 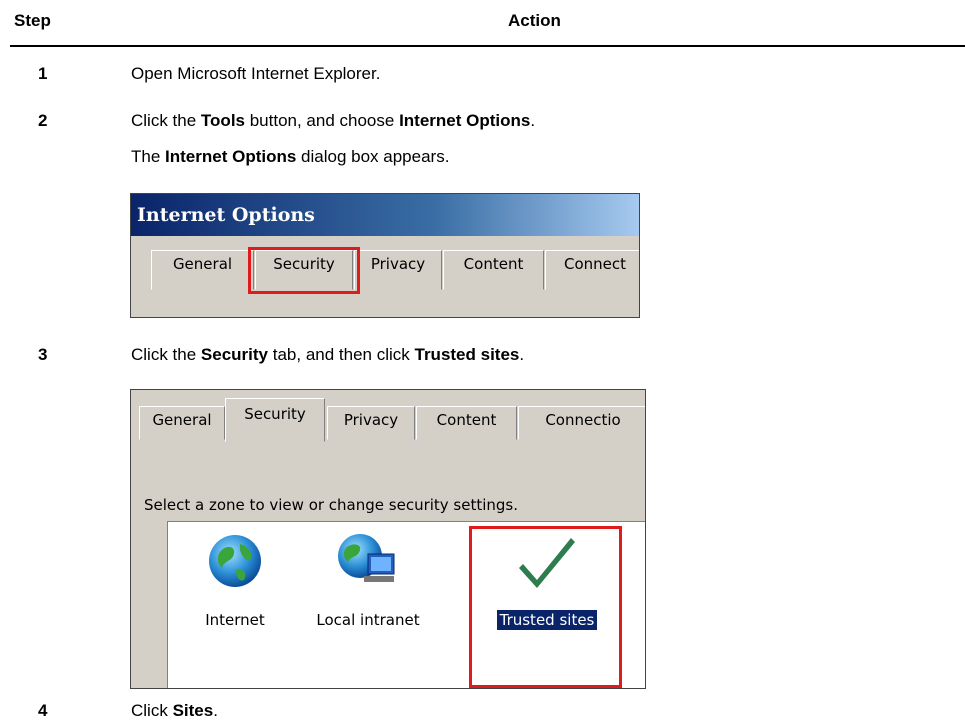 What do you see at coordinates (322, 120) in the screenshot?
I see `plain-text: button, and choose` at bounding box center [322, 120].